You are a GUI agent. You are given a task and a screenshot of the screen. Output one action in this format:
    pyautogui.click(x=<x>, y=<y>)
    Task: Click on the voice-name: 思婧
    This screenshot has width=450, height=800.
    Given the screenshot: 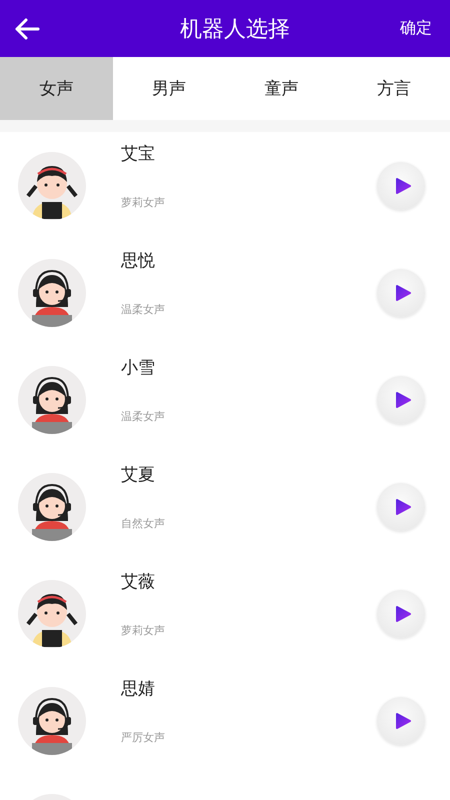 What is the action you would take?
    pyautogui.click(x=138, y=689)
    